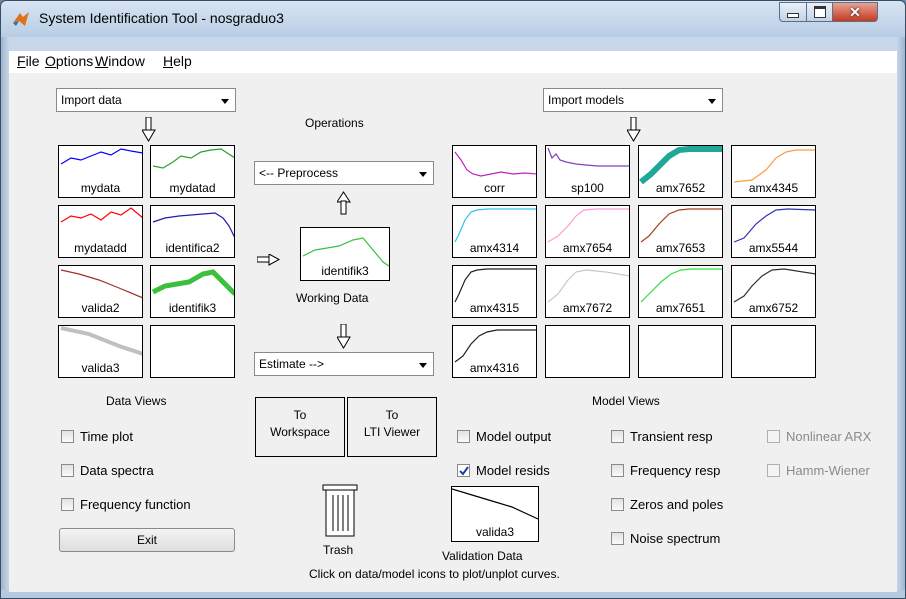 This screenshot has width=906, height=599. What do you see at coordinates (100, 308) in the screenshot?
I see `data-icon-label: valida2` at bounding box center [100, 308].